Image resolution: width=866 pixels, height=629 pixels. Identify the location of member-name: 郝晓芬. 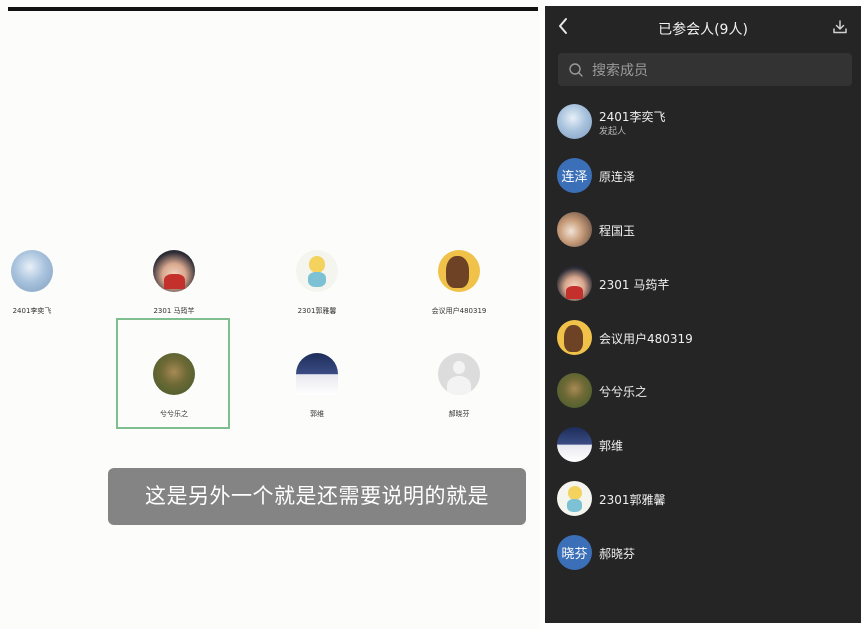
(617, 554).